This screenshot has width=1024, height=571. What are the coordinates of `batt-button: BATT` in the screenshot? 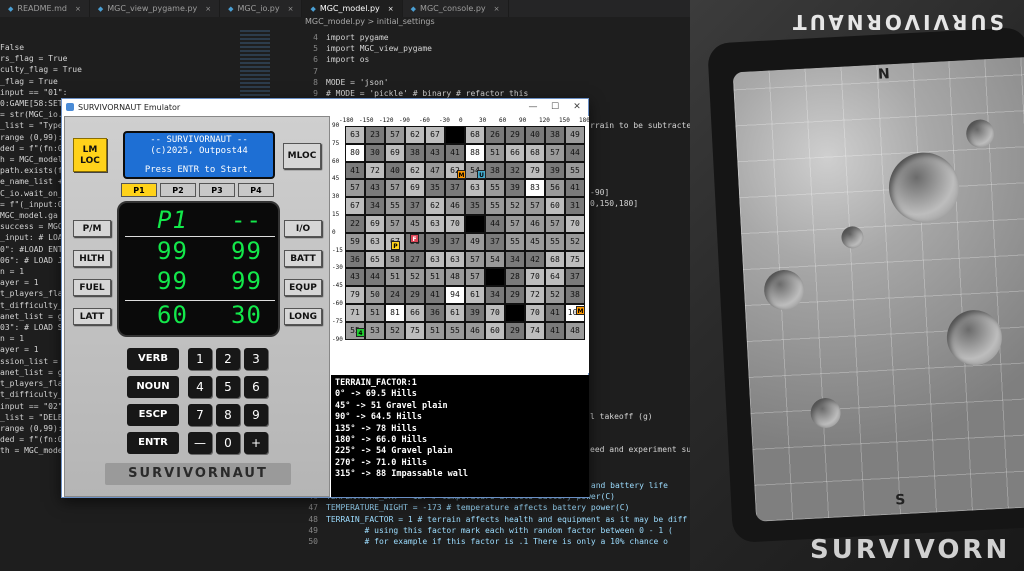 It's located at (303, 258).